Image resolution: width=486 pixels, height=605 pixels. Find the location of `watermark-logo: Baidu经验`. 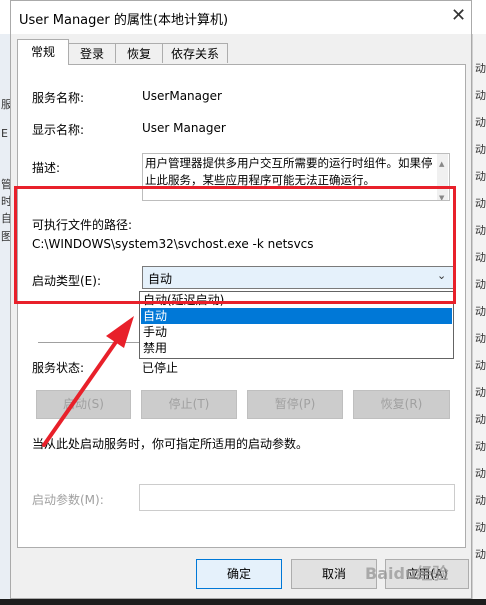

watermark-logo: Baidu经验 is located at coordinates (406, 572).